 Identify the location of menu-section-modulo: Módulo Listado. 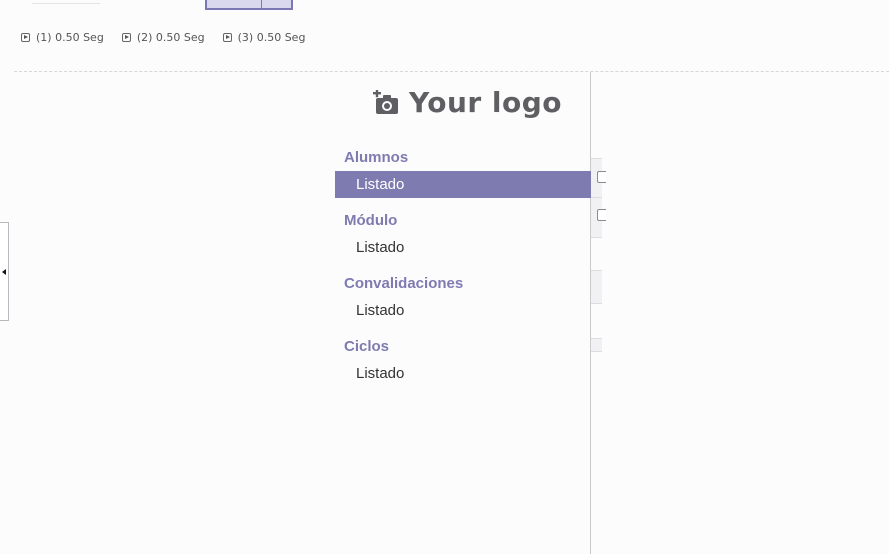
(463, 234).